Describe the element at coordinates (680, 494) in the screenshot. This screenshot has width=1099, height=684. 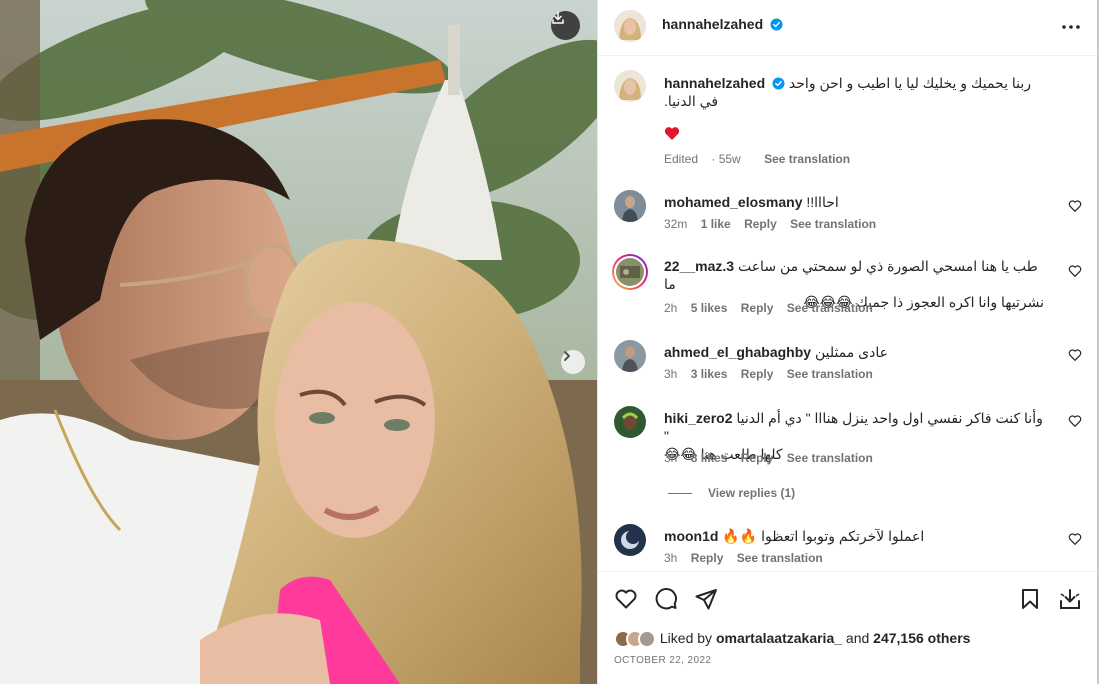
I see `replies-divider` at that location.